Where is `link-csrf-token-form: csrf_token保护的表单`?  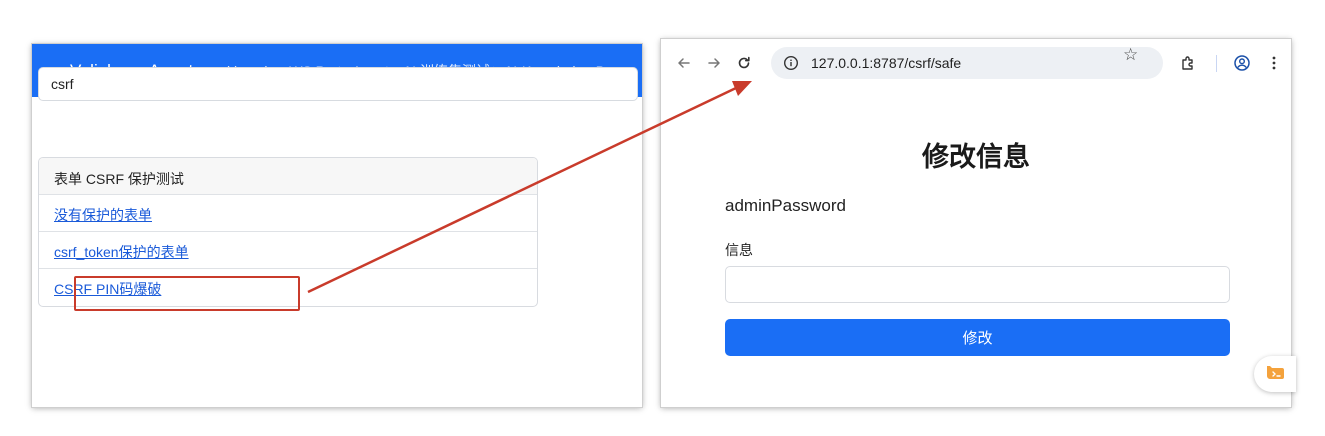
link-csrf-token-form: csrf_token保护的表单 is located at coordinates (121, 252).